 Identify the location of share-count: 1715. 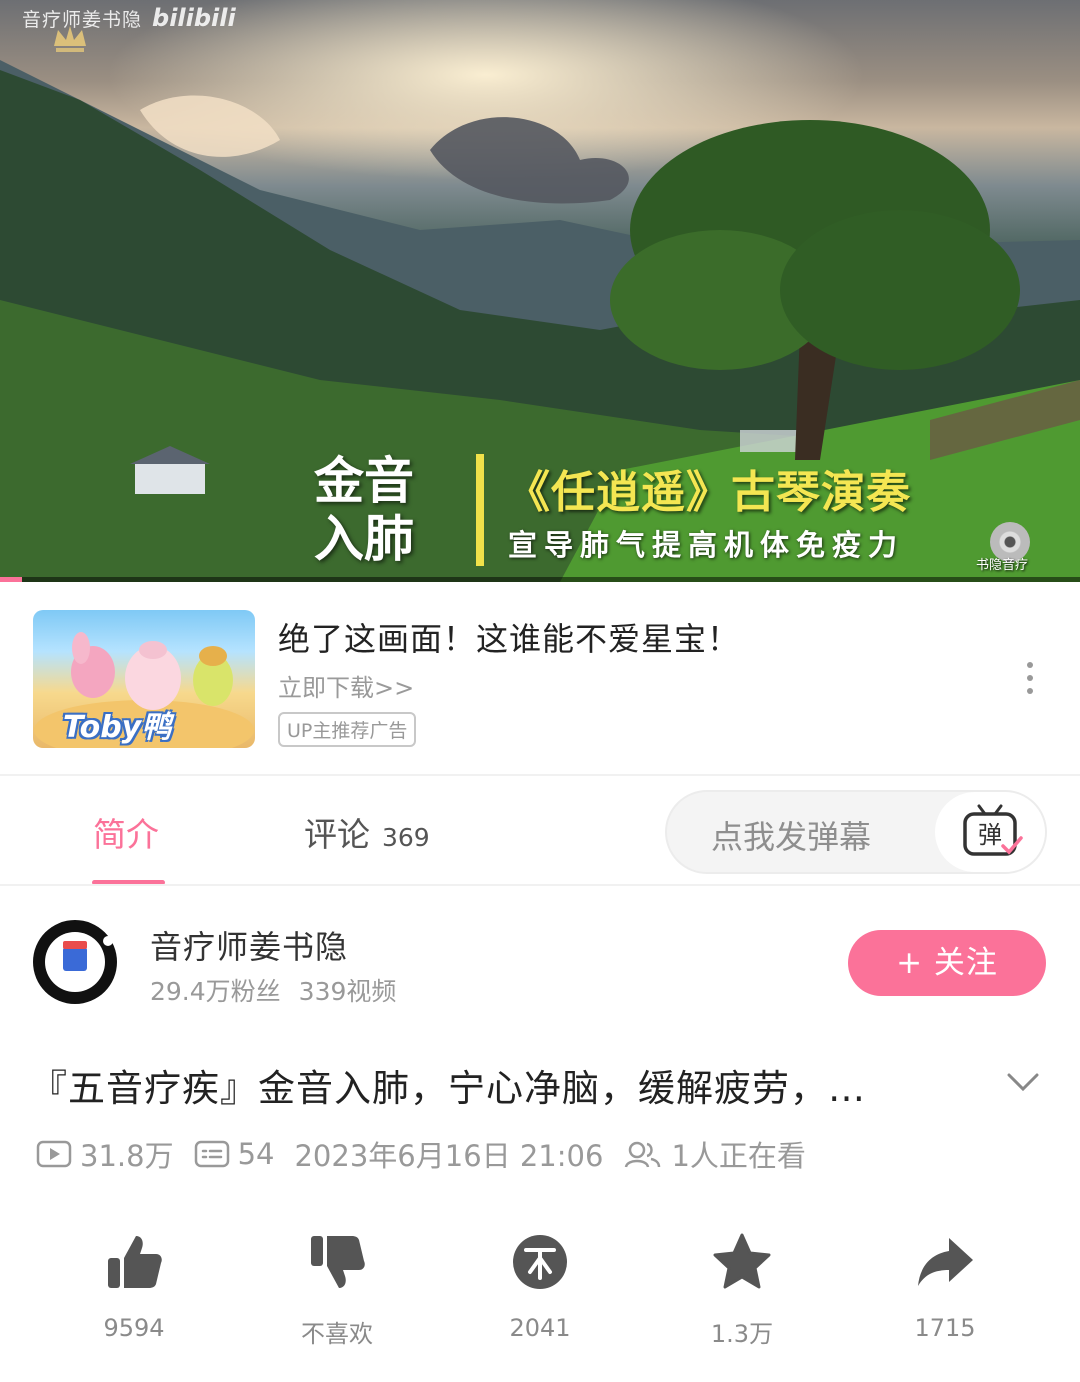
(945, 1328).